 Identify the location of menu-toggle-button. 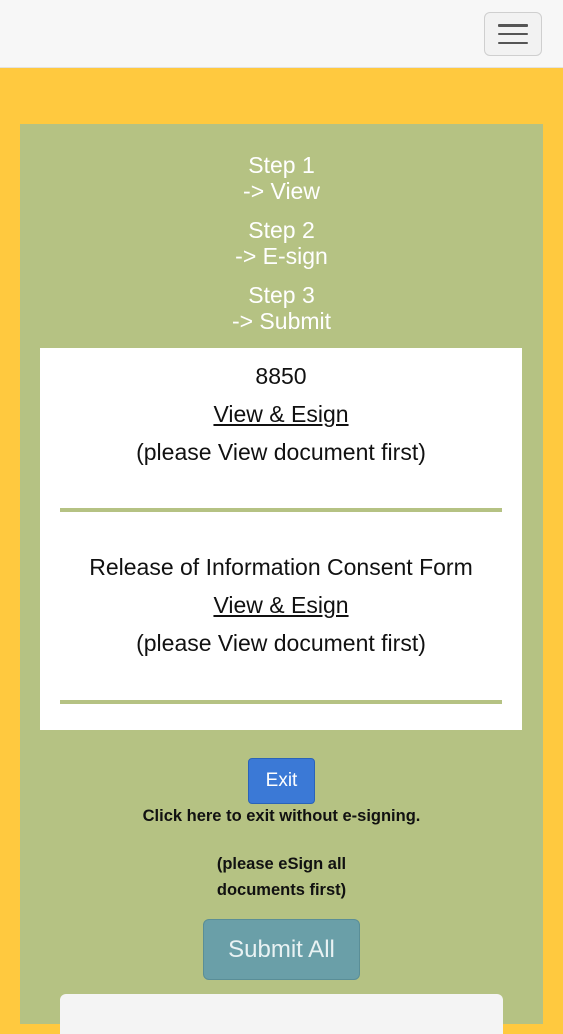
(513, 34).